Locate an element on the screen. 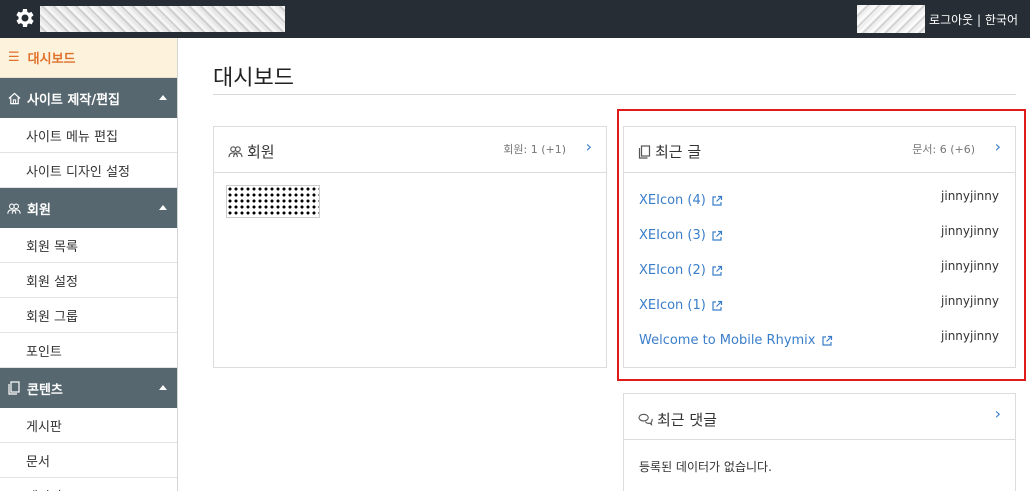 The width and height of the screenshot is (1030, 491). recent-comments-panel: 최근 댓글 › 등록된 데이터가 없습니다. is located at coordinates (819, 442).